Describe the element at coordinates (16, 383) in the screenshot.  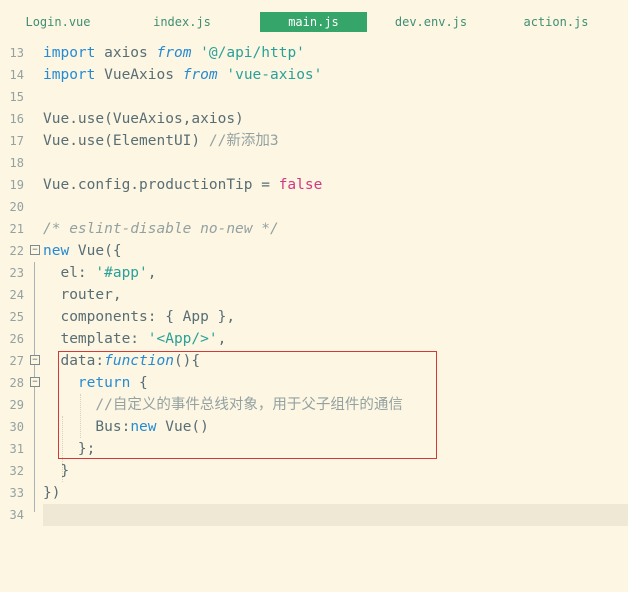
I see `line-number: 28` at that location.